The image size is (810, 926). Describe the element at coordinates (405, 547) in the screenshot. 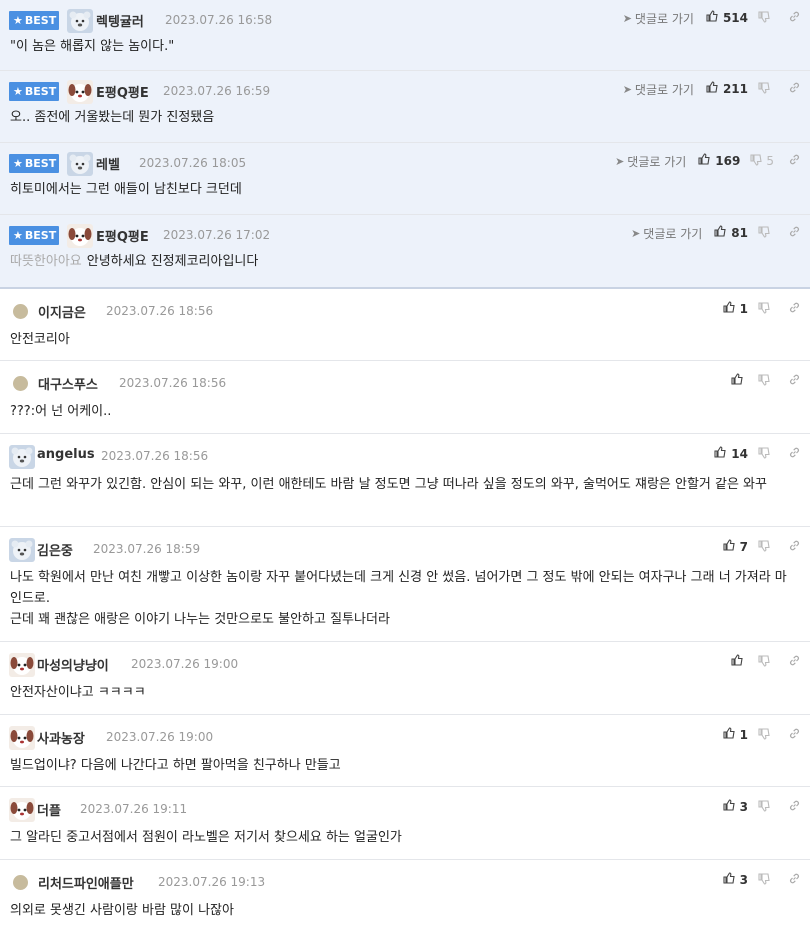

I see `comment-header: 김은중 2023.07.26 18:59 7` at that location.